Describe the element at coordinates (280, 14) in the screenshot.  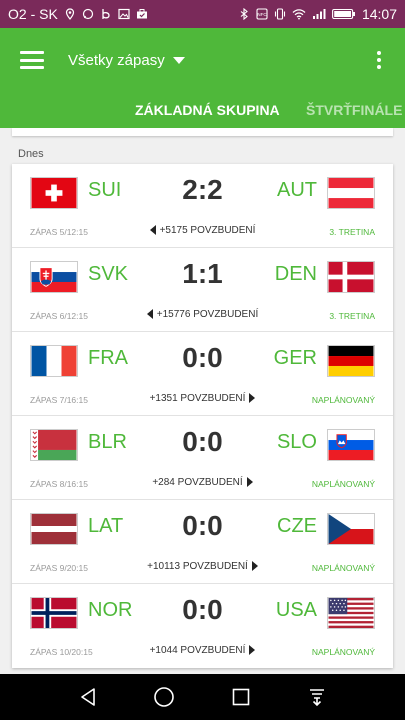
I see `vibrate-icon` at that location.